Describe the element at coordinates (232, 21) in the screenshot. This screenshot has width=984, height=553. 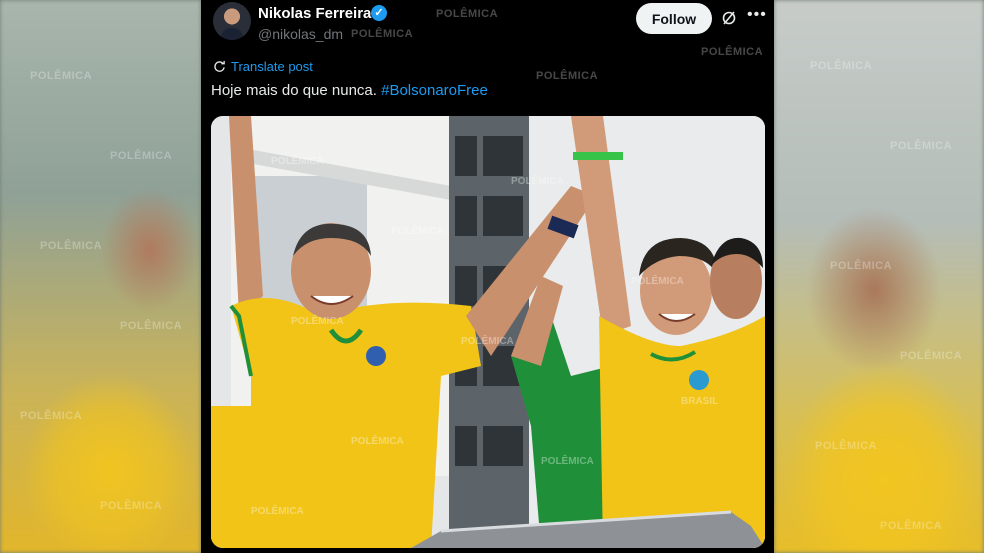
I see `avatar` at that location.